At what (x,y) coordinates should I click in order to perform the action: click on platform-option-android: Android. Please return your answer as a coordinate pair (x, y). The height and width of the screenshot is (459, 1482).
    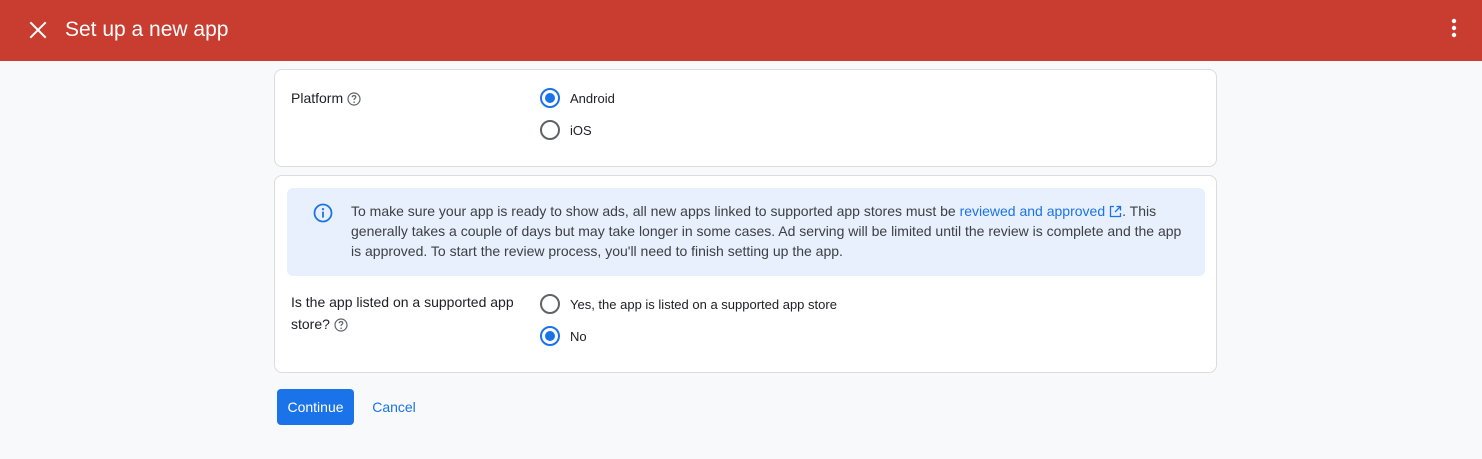
    Looking at the image, I should click on (577, 98).